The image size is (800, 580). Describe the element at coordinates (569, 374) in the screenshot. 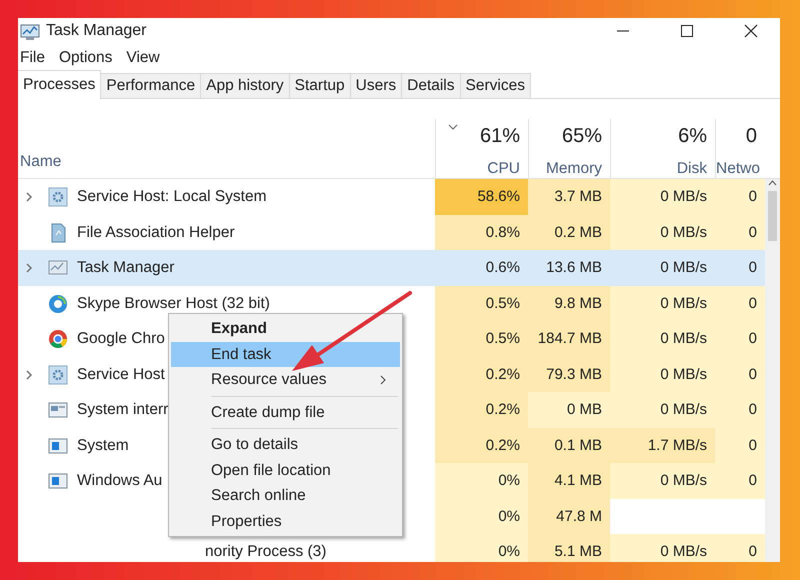

I see `table-cell: 79.3 MB` at that location.